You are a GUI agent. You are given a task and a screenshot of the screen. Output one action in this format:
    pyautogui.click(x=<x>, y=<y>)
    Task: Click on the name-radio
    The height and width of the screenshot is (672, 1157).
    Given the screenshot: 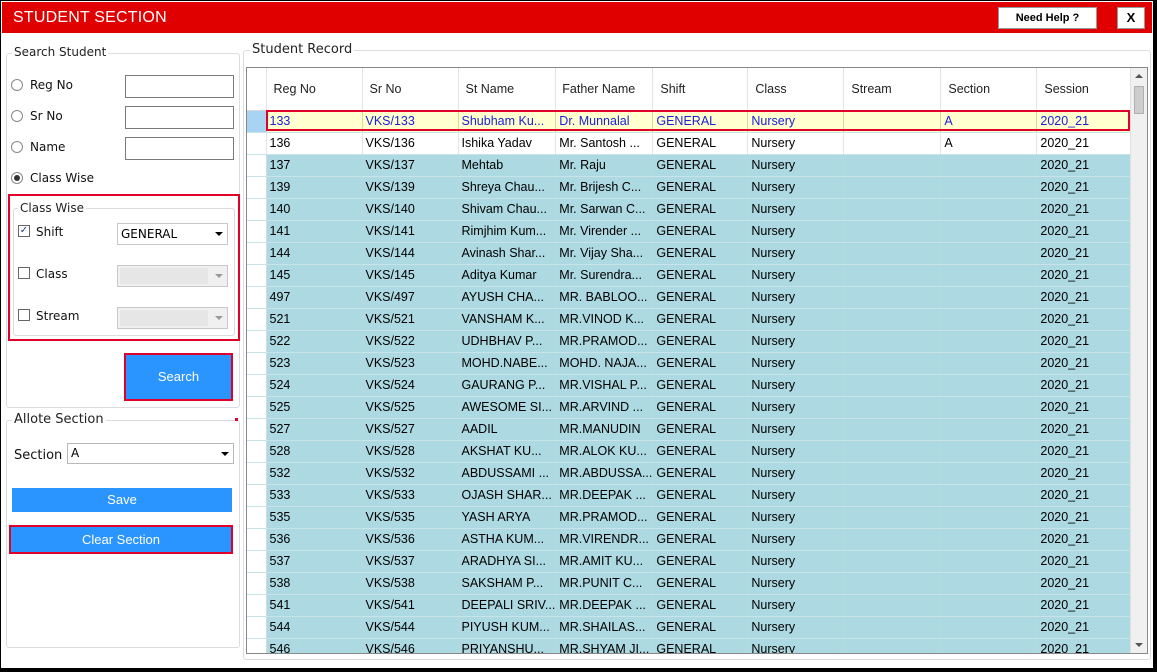 What is the action you would take?
    pyautogui.click(x=17, y=147)
    